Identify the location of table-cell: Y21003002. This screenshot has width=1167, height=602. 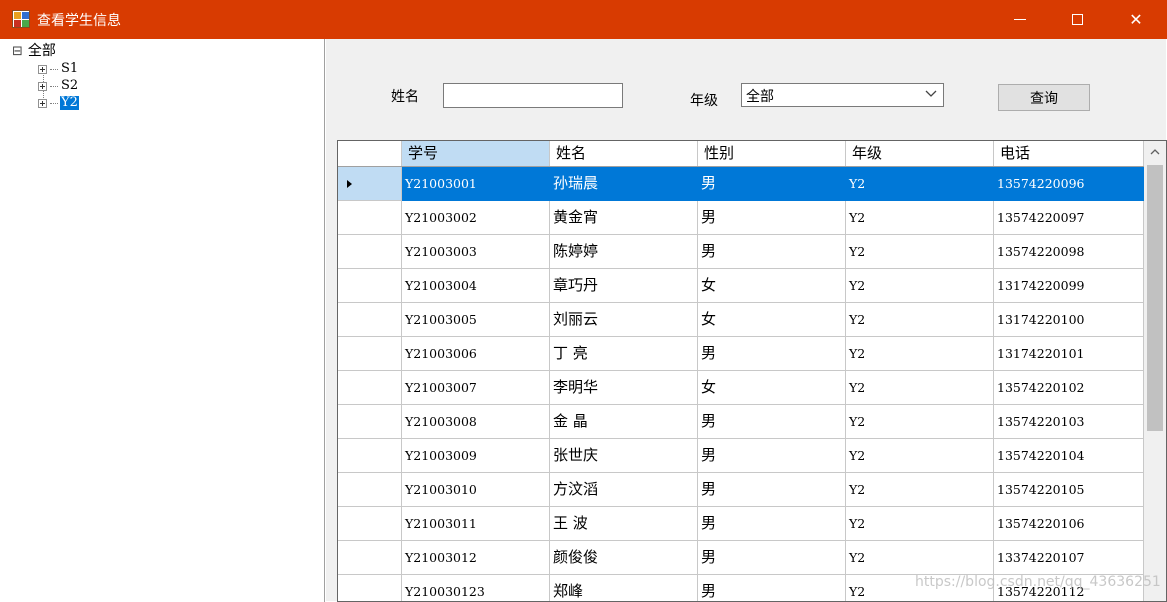
(476, 218).